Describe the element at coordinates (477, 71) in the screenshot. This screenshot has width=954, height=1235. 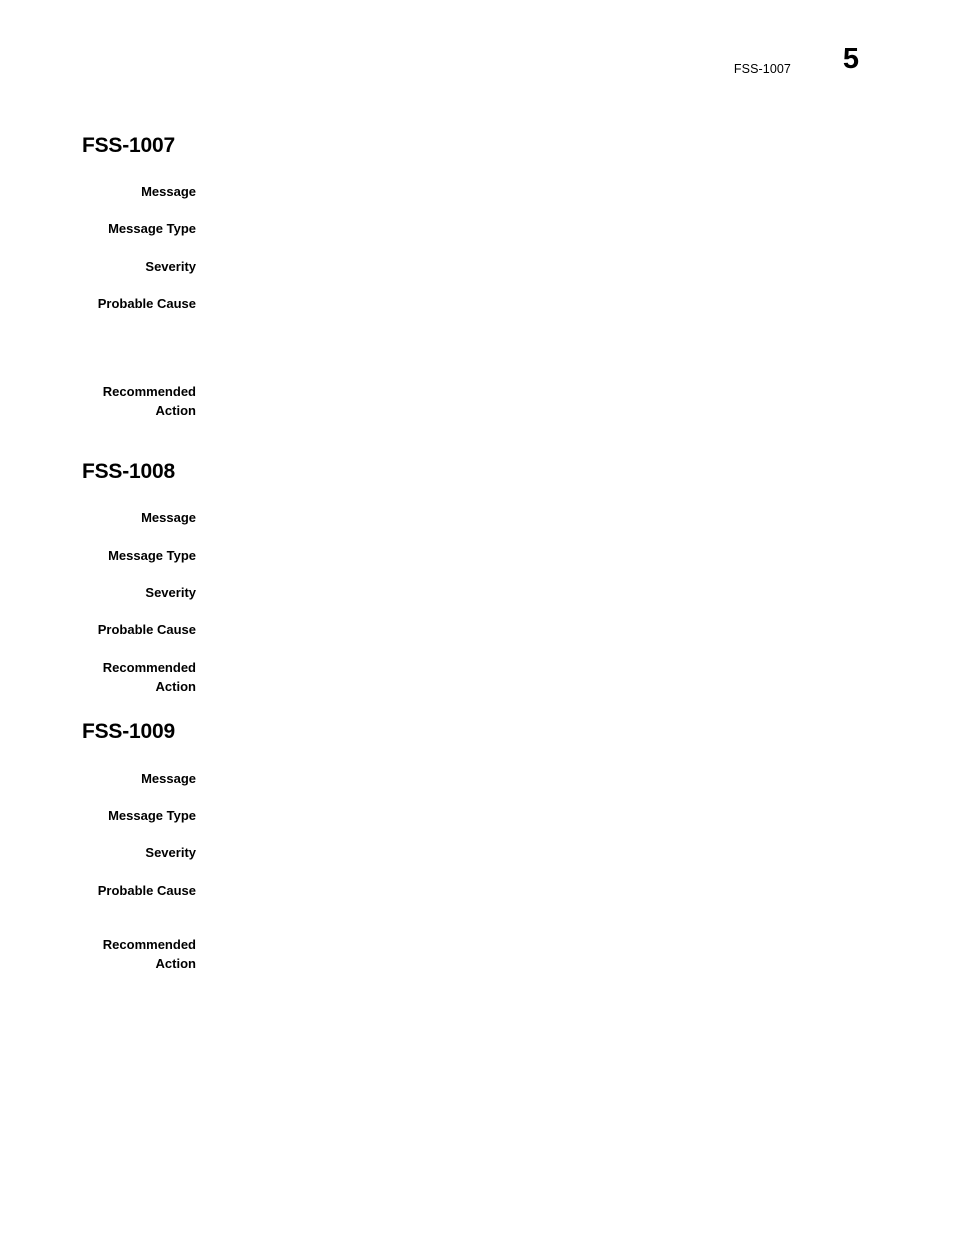
I see `running-header: FSS-1007 5` at that location.